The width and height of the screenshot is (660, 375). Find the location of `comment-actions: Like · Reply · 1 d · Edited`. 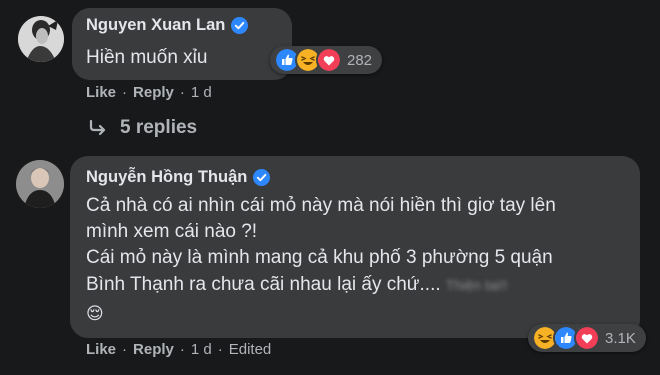

comment-actions: Like · Reply · 1 d · Edited is located at coordinates (178, 349).